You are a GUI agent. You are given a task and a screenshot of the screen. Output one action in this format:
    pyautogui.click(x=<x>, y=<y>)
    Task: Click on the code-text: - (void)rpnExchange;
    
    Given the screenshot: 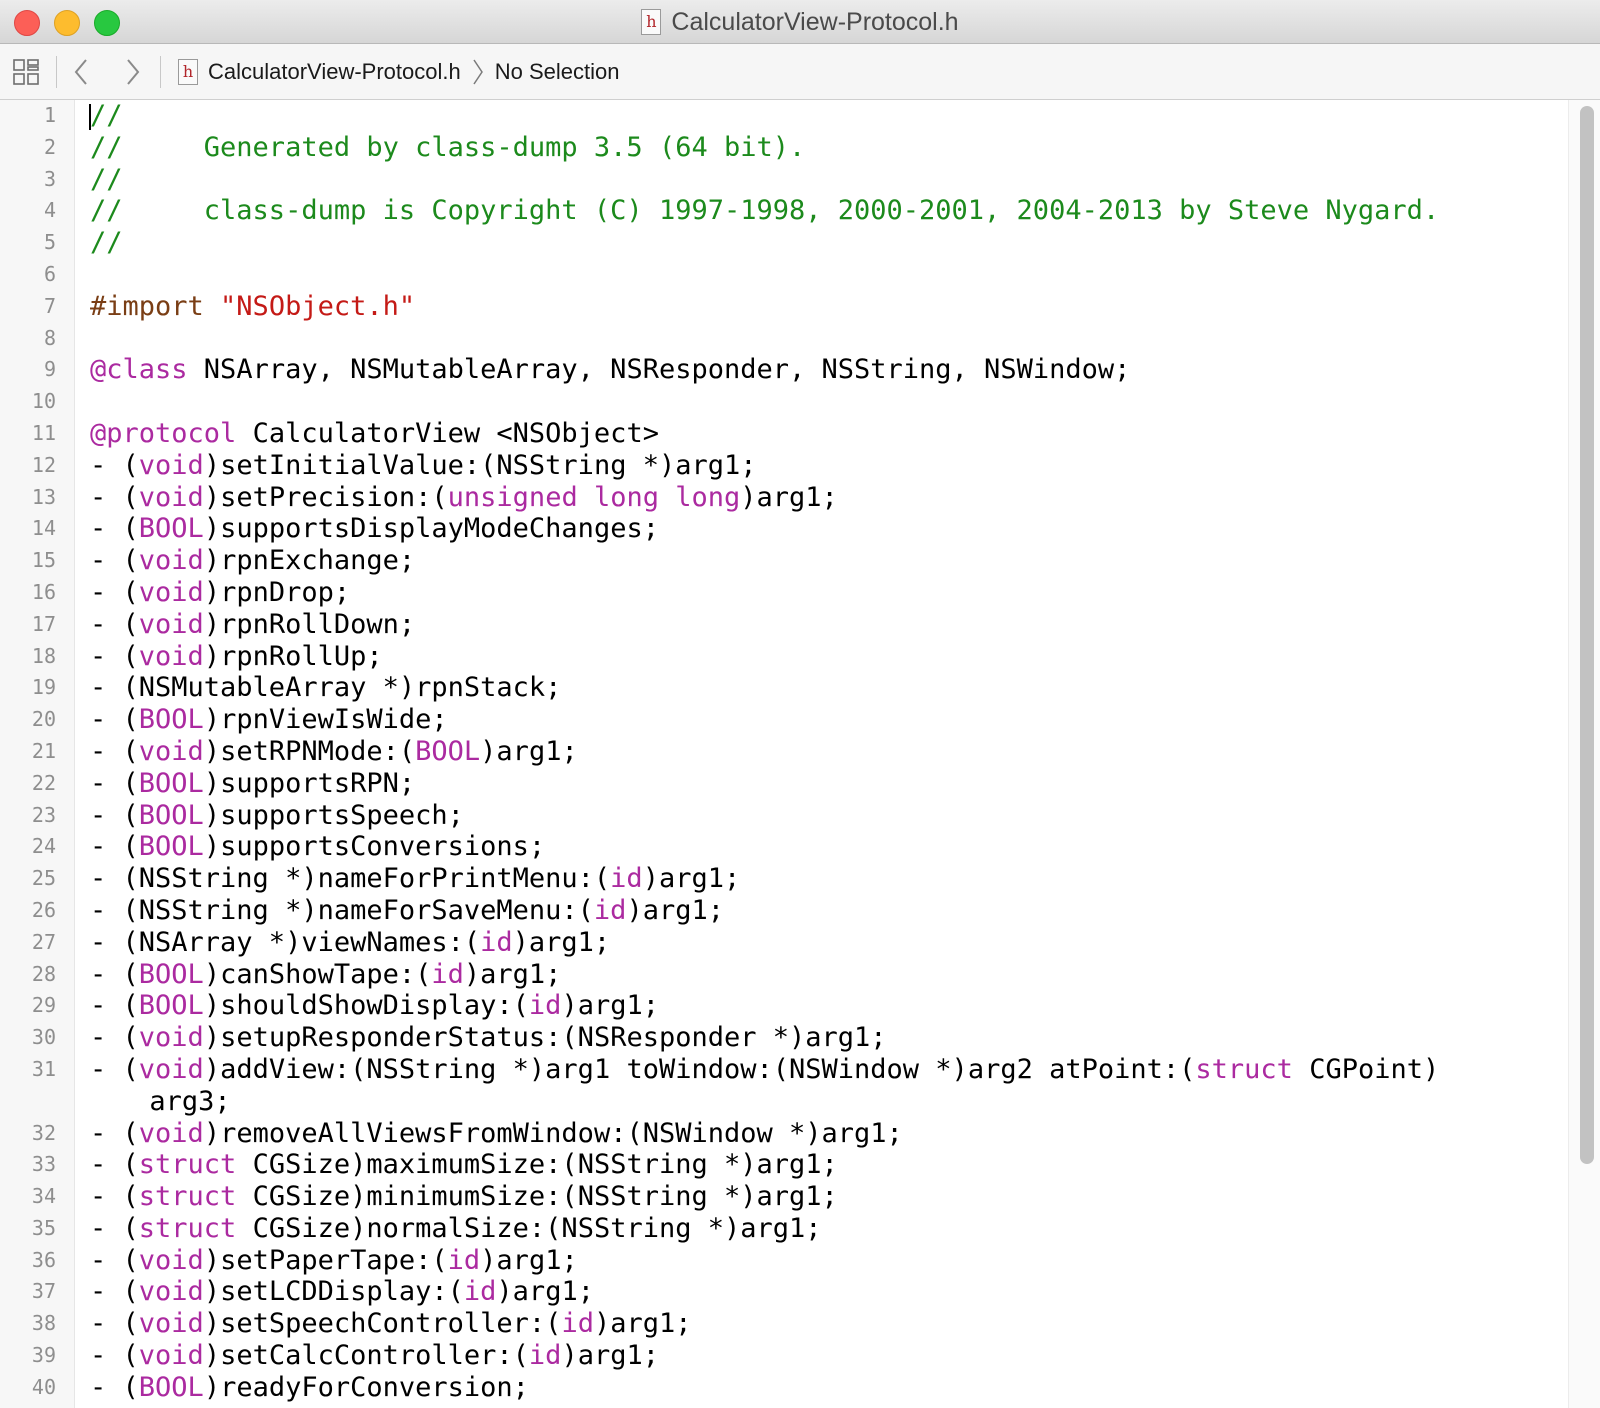 What is the action you would take?
    pyautogui.click(x=815, y=561)
    